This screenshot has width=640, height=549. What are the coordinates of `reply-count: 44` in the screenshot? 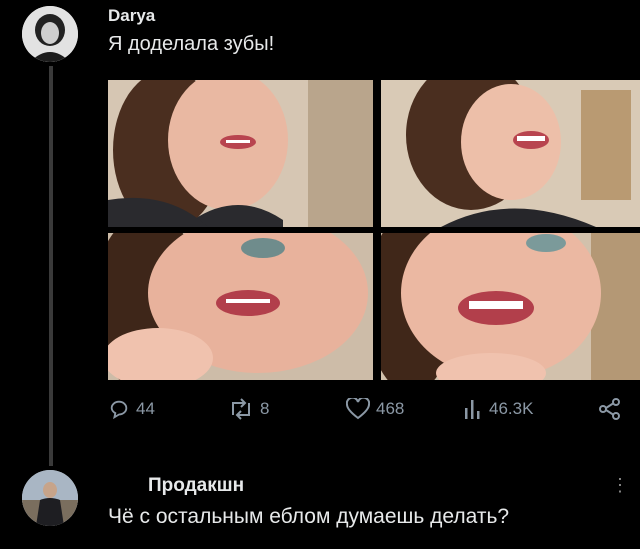 It's located at (145, 408).